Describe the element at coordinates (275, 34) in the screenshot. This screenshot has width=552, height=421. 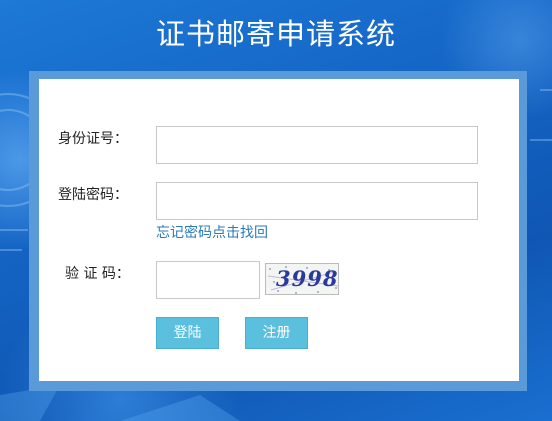
I see `page-title: 证书邮寄申请系统` at that location.